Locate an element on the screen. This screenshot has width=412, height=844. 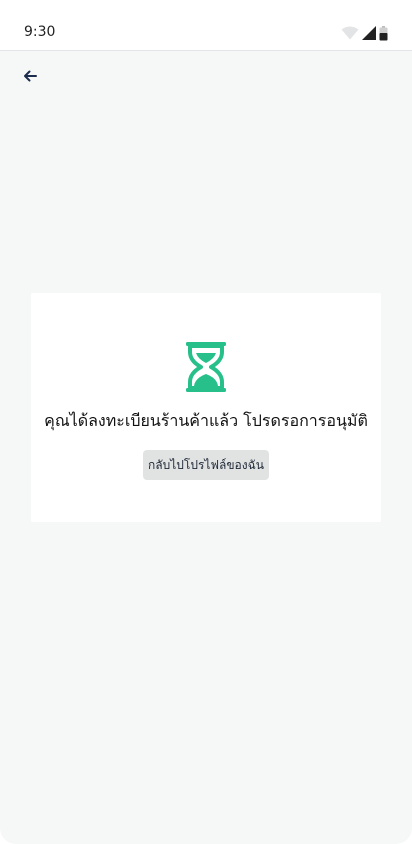
hourglass-icon is located at coordinates (206, 367).